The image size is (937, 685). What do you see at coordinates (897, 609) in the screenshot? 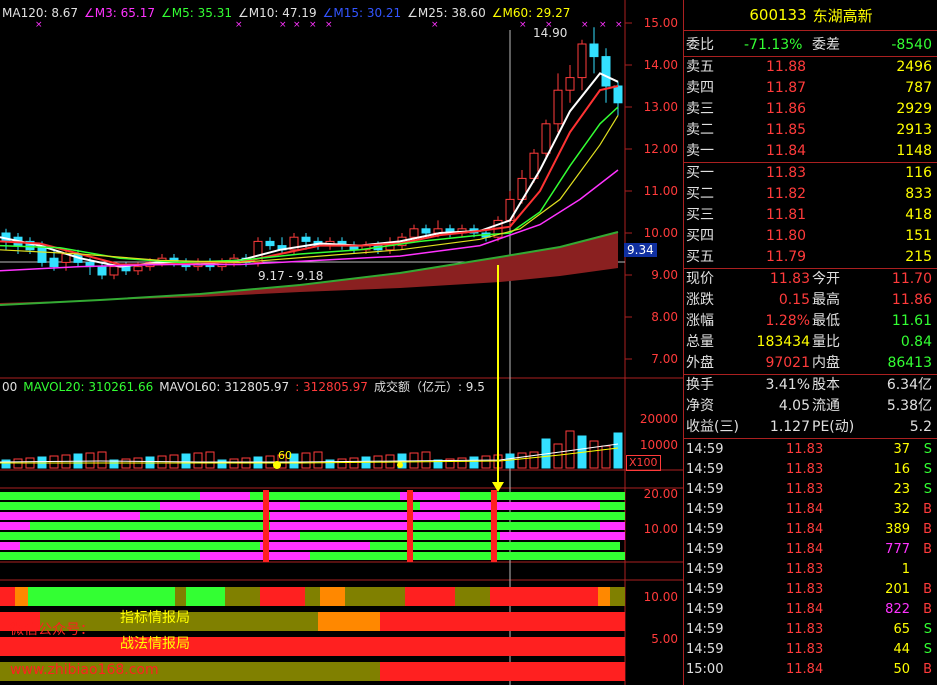
I see `tick-volume: 822` at bounding box center [897, 609].